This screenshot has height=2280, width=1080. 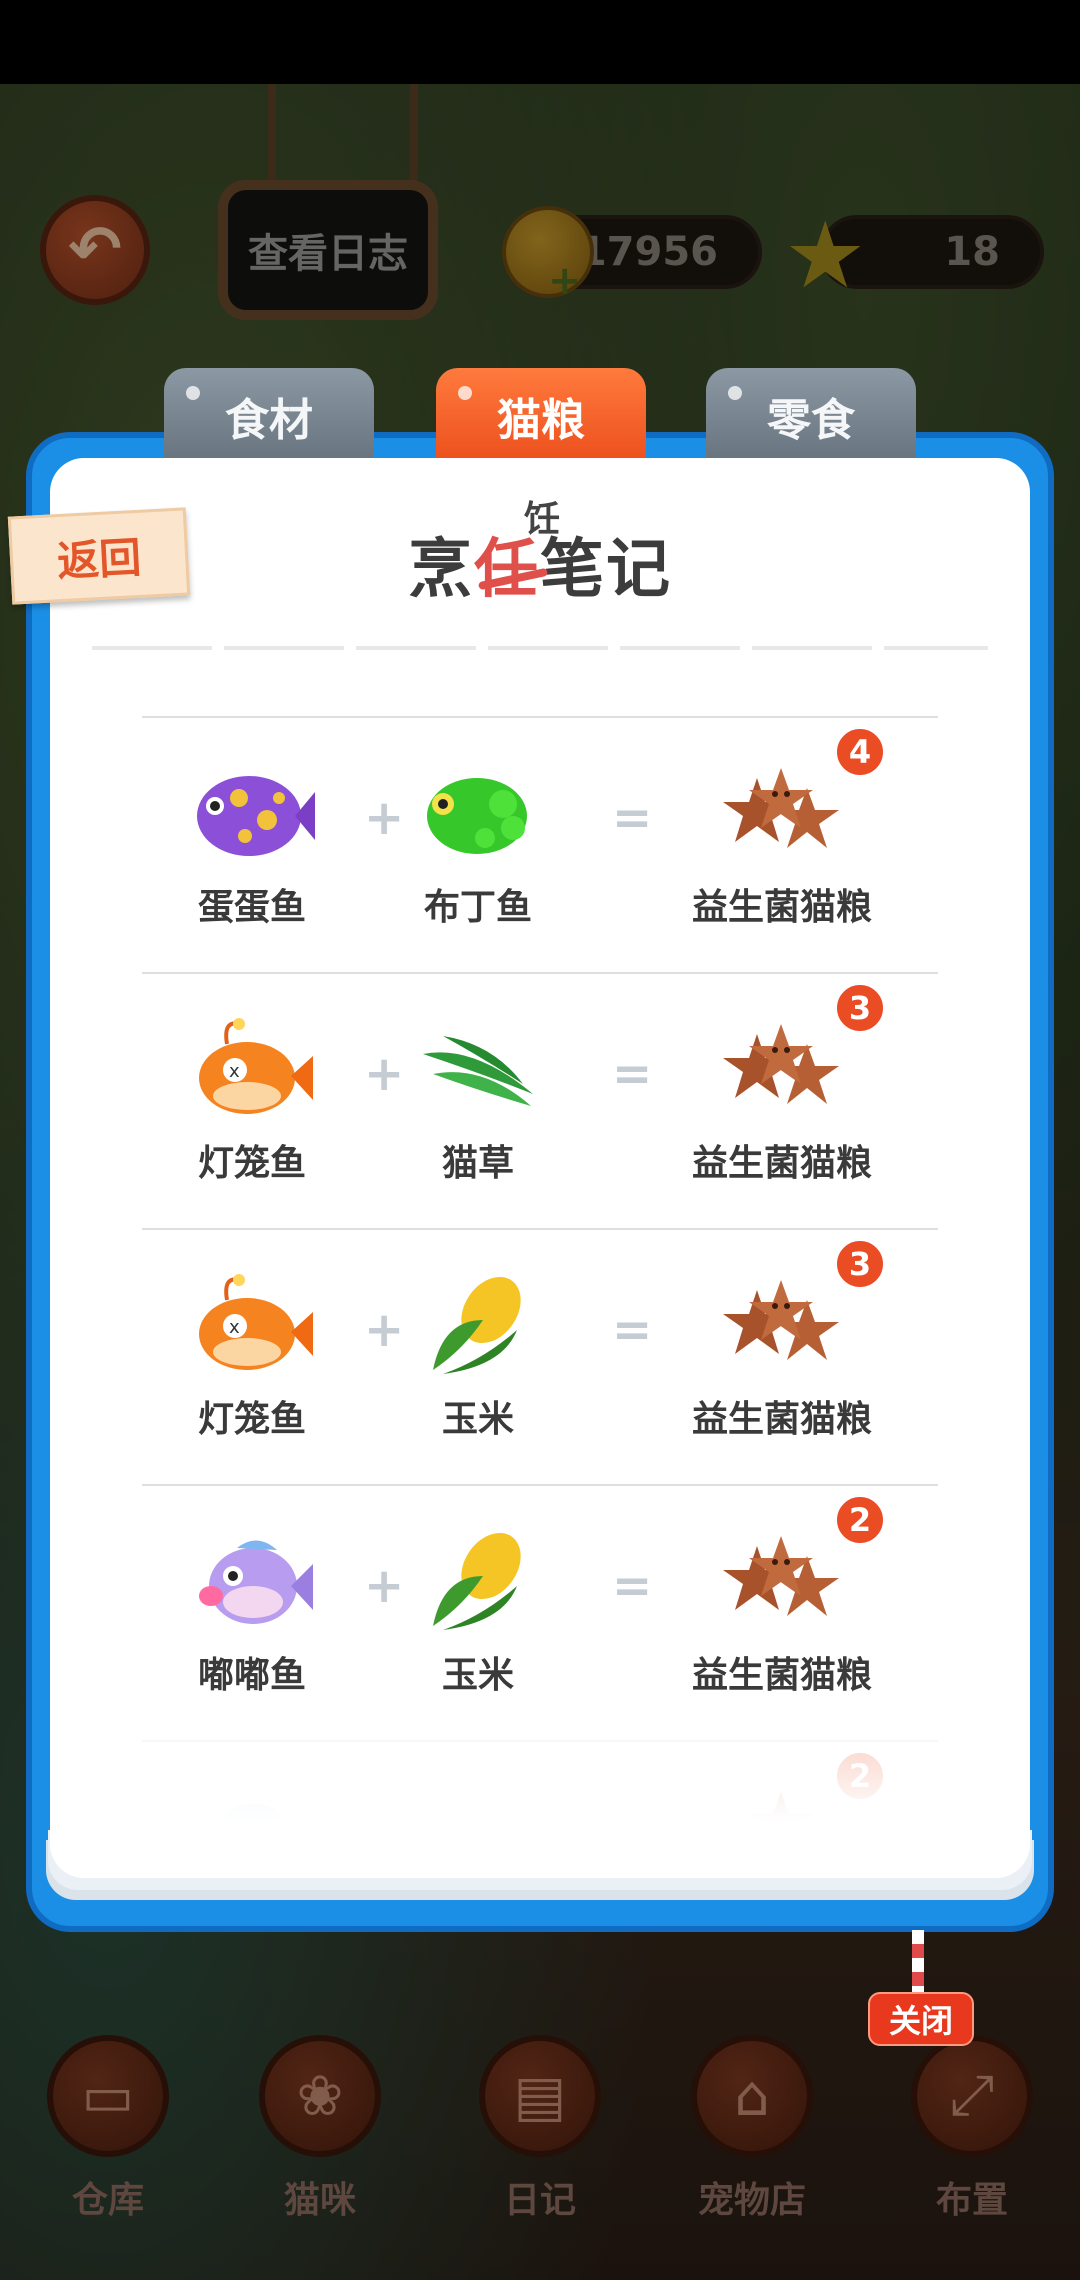 I want to click on recipe-row: x 灯笼鱼 + 玉米 = 益生菌猫粮 3, so click(x=540, y=1356).